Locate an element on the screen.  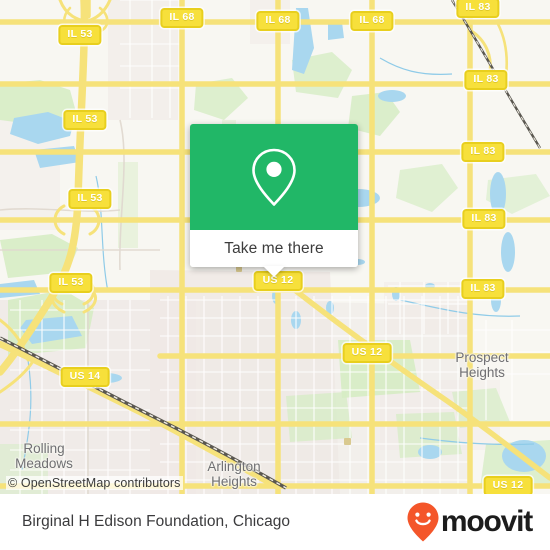
map-pin-icon is located at coordinates (274, 177).